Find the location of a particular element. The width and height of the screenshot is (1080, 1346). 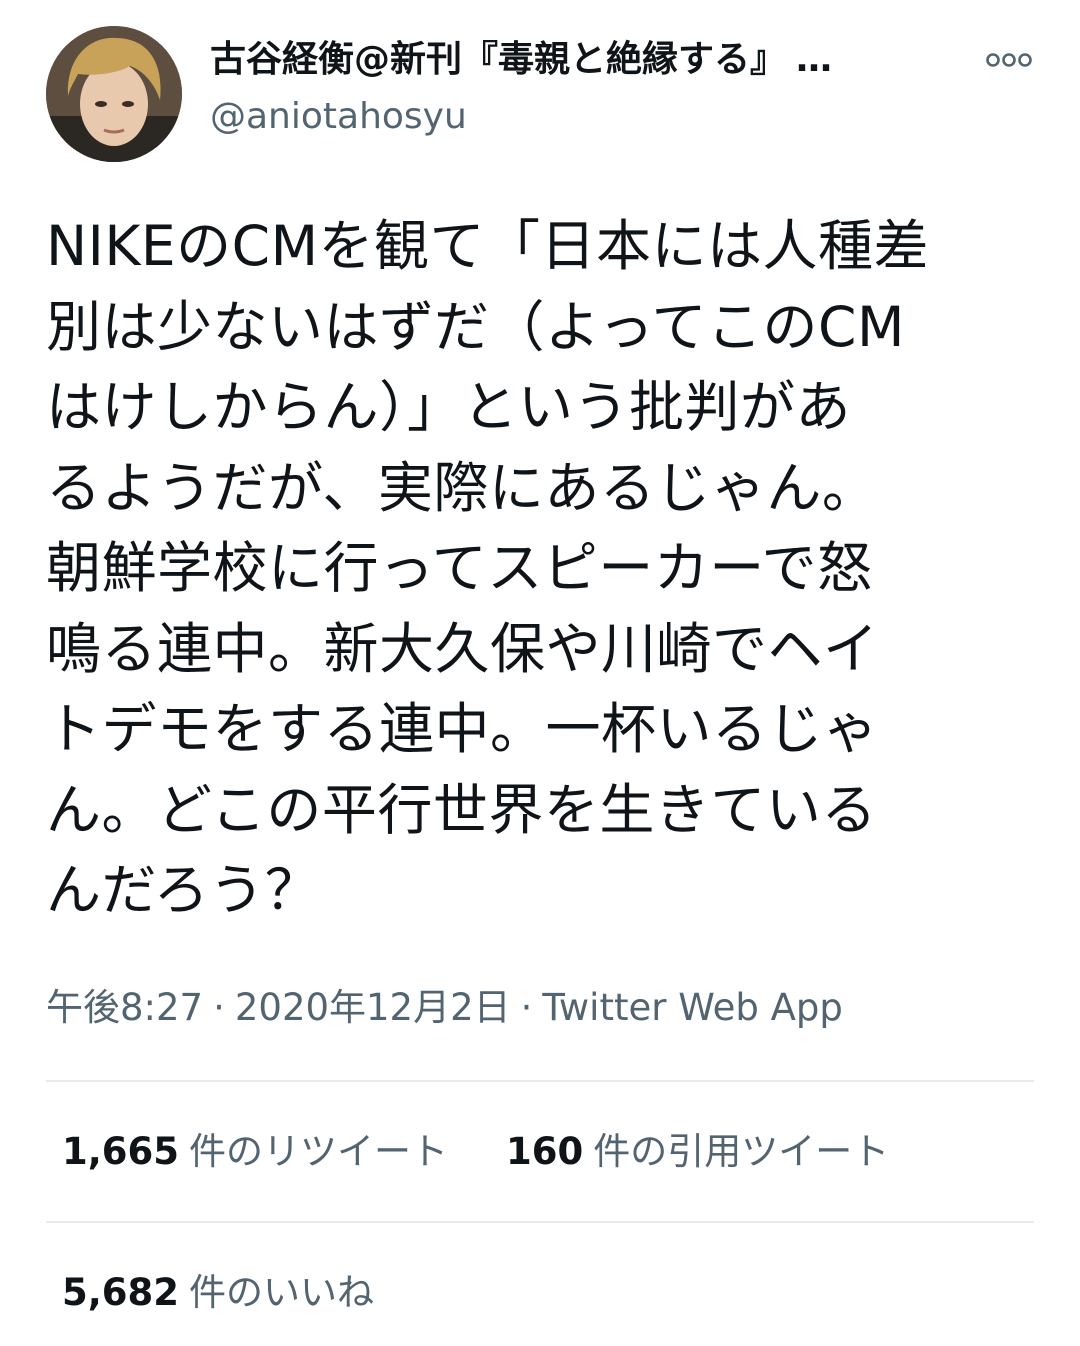

stats-row-likes: 5,682 件のいいね is located at coordinates (218, 1293).